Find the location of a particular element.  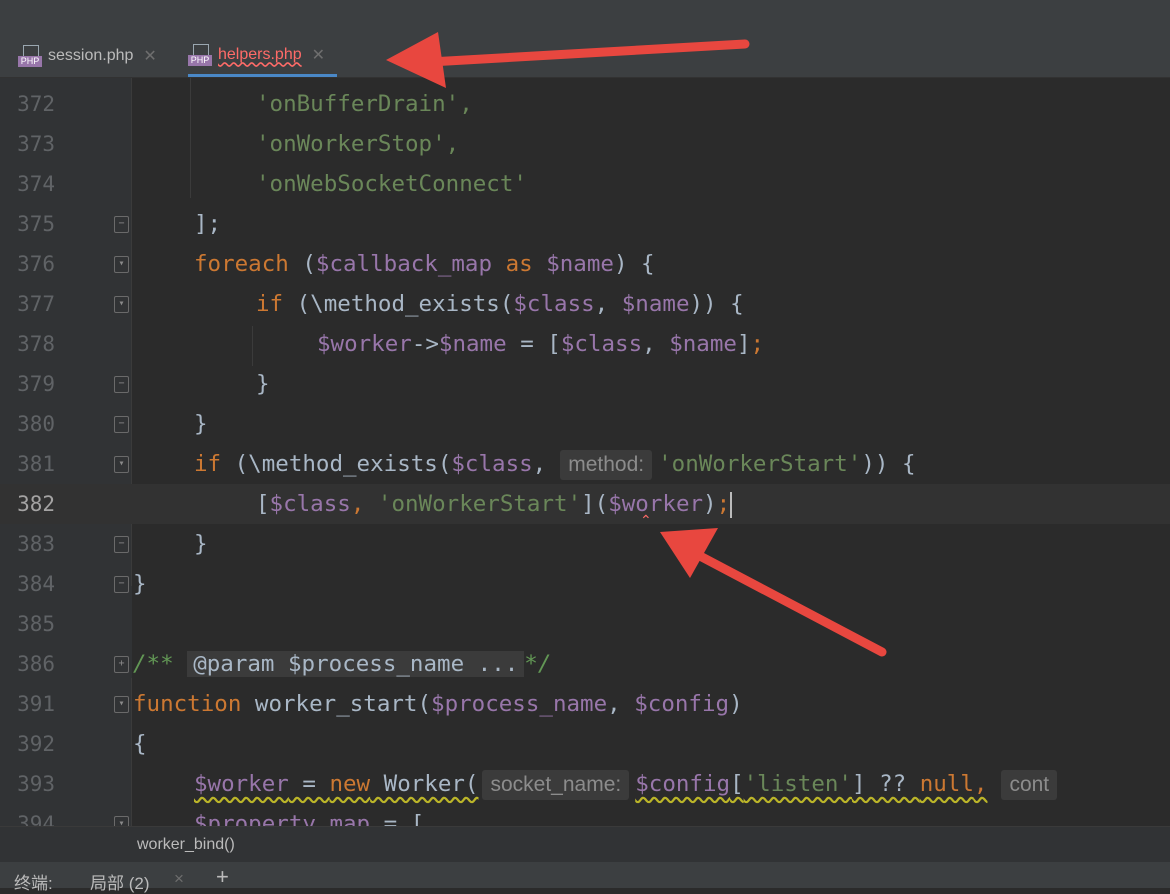

code-token: $process_name is located at coordinates (519, 704).